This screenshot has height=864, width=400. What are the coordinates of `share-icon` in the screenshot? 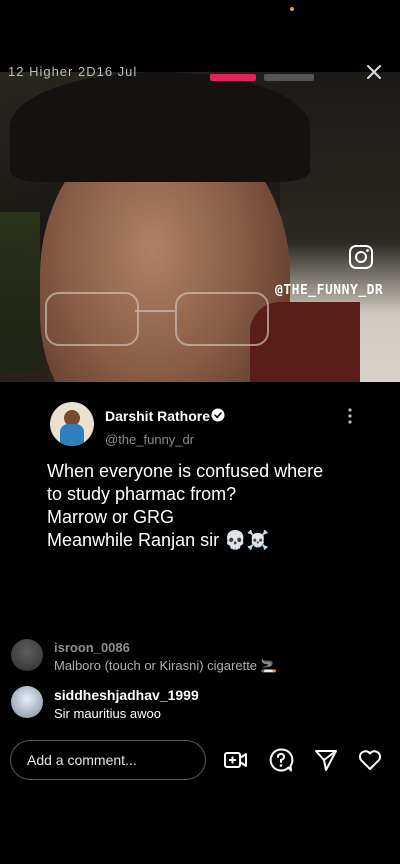 It's located at (326, 760).